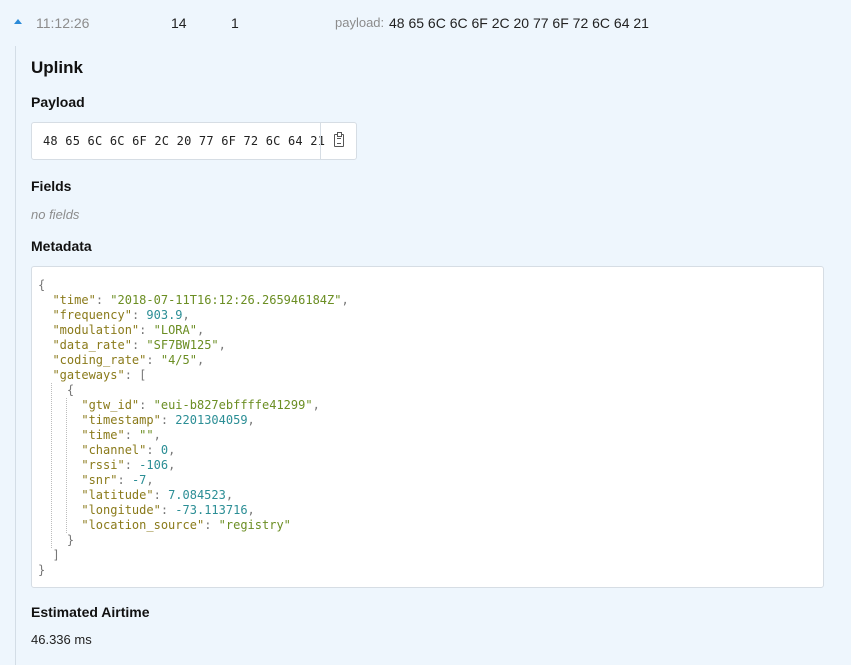 This screenshot has width=851, height=665. I want to click on clipboard-icon, so click(339, 139).